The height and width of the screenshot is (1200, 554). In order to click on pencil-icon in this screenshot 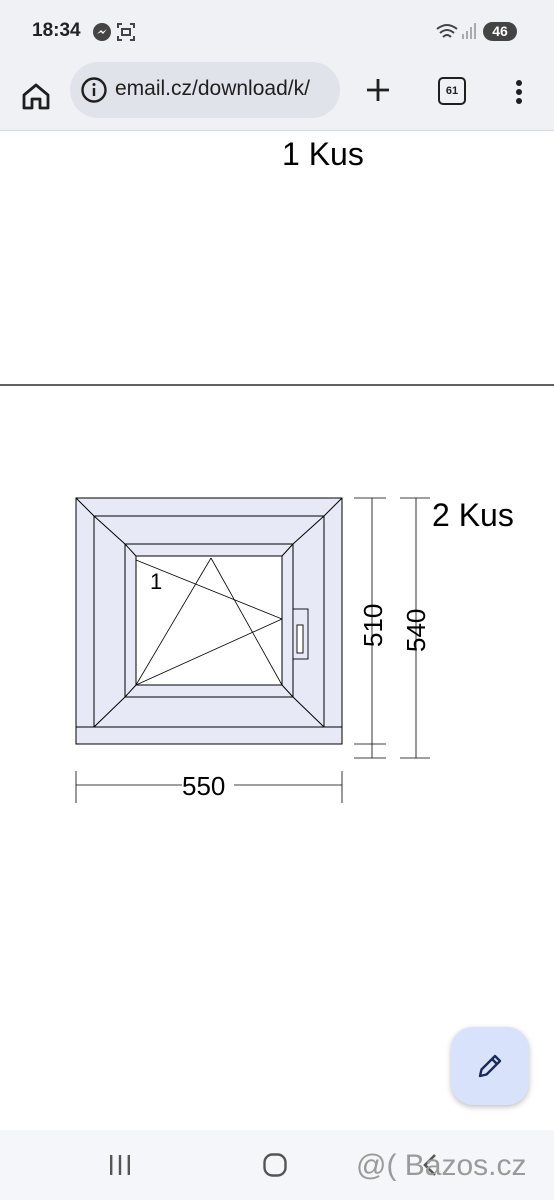, I will do `click(490, 1066)`.